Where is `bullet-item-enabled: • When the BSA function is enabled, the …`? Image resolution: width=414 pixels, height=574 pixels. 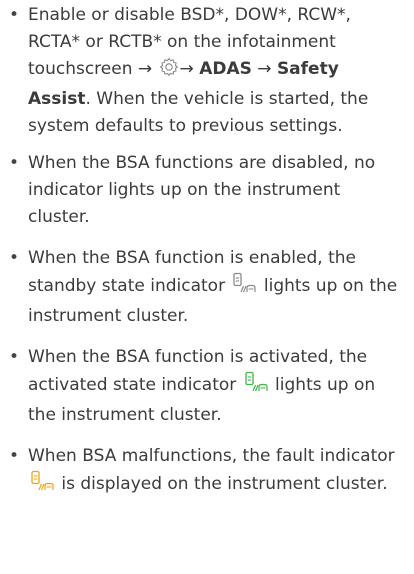
bullet-item-enabled: • When the BSA function is enabled, the … is located at coordinates (203, 287).